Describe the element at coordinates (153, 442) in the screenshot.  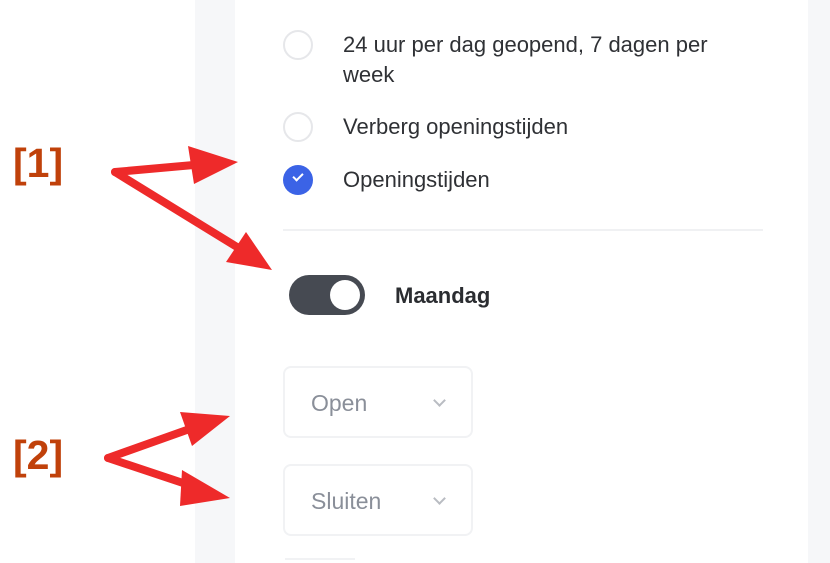
I see `arrow-to-open-select-line` at that location.